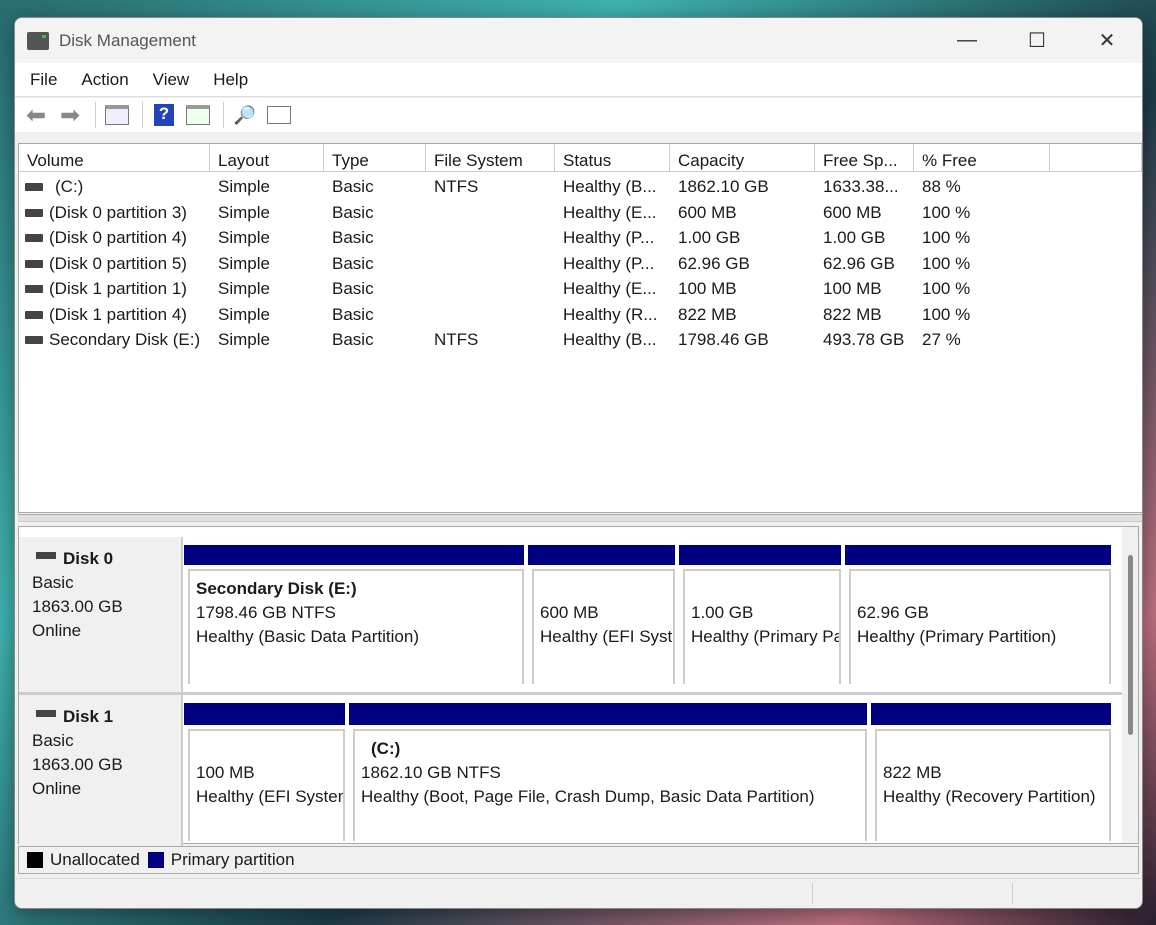 The width and height of the screenshot is (1156, 925). I want to click on menu-file: File, so click(43, 80).